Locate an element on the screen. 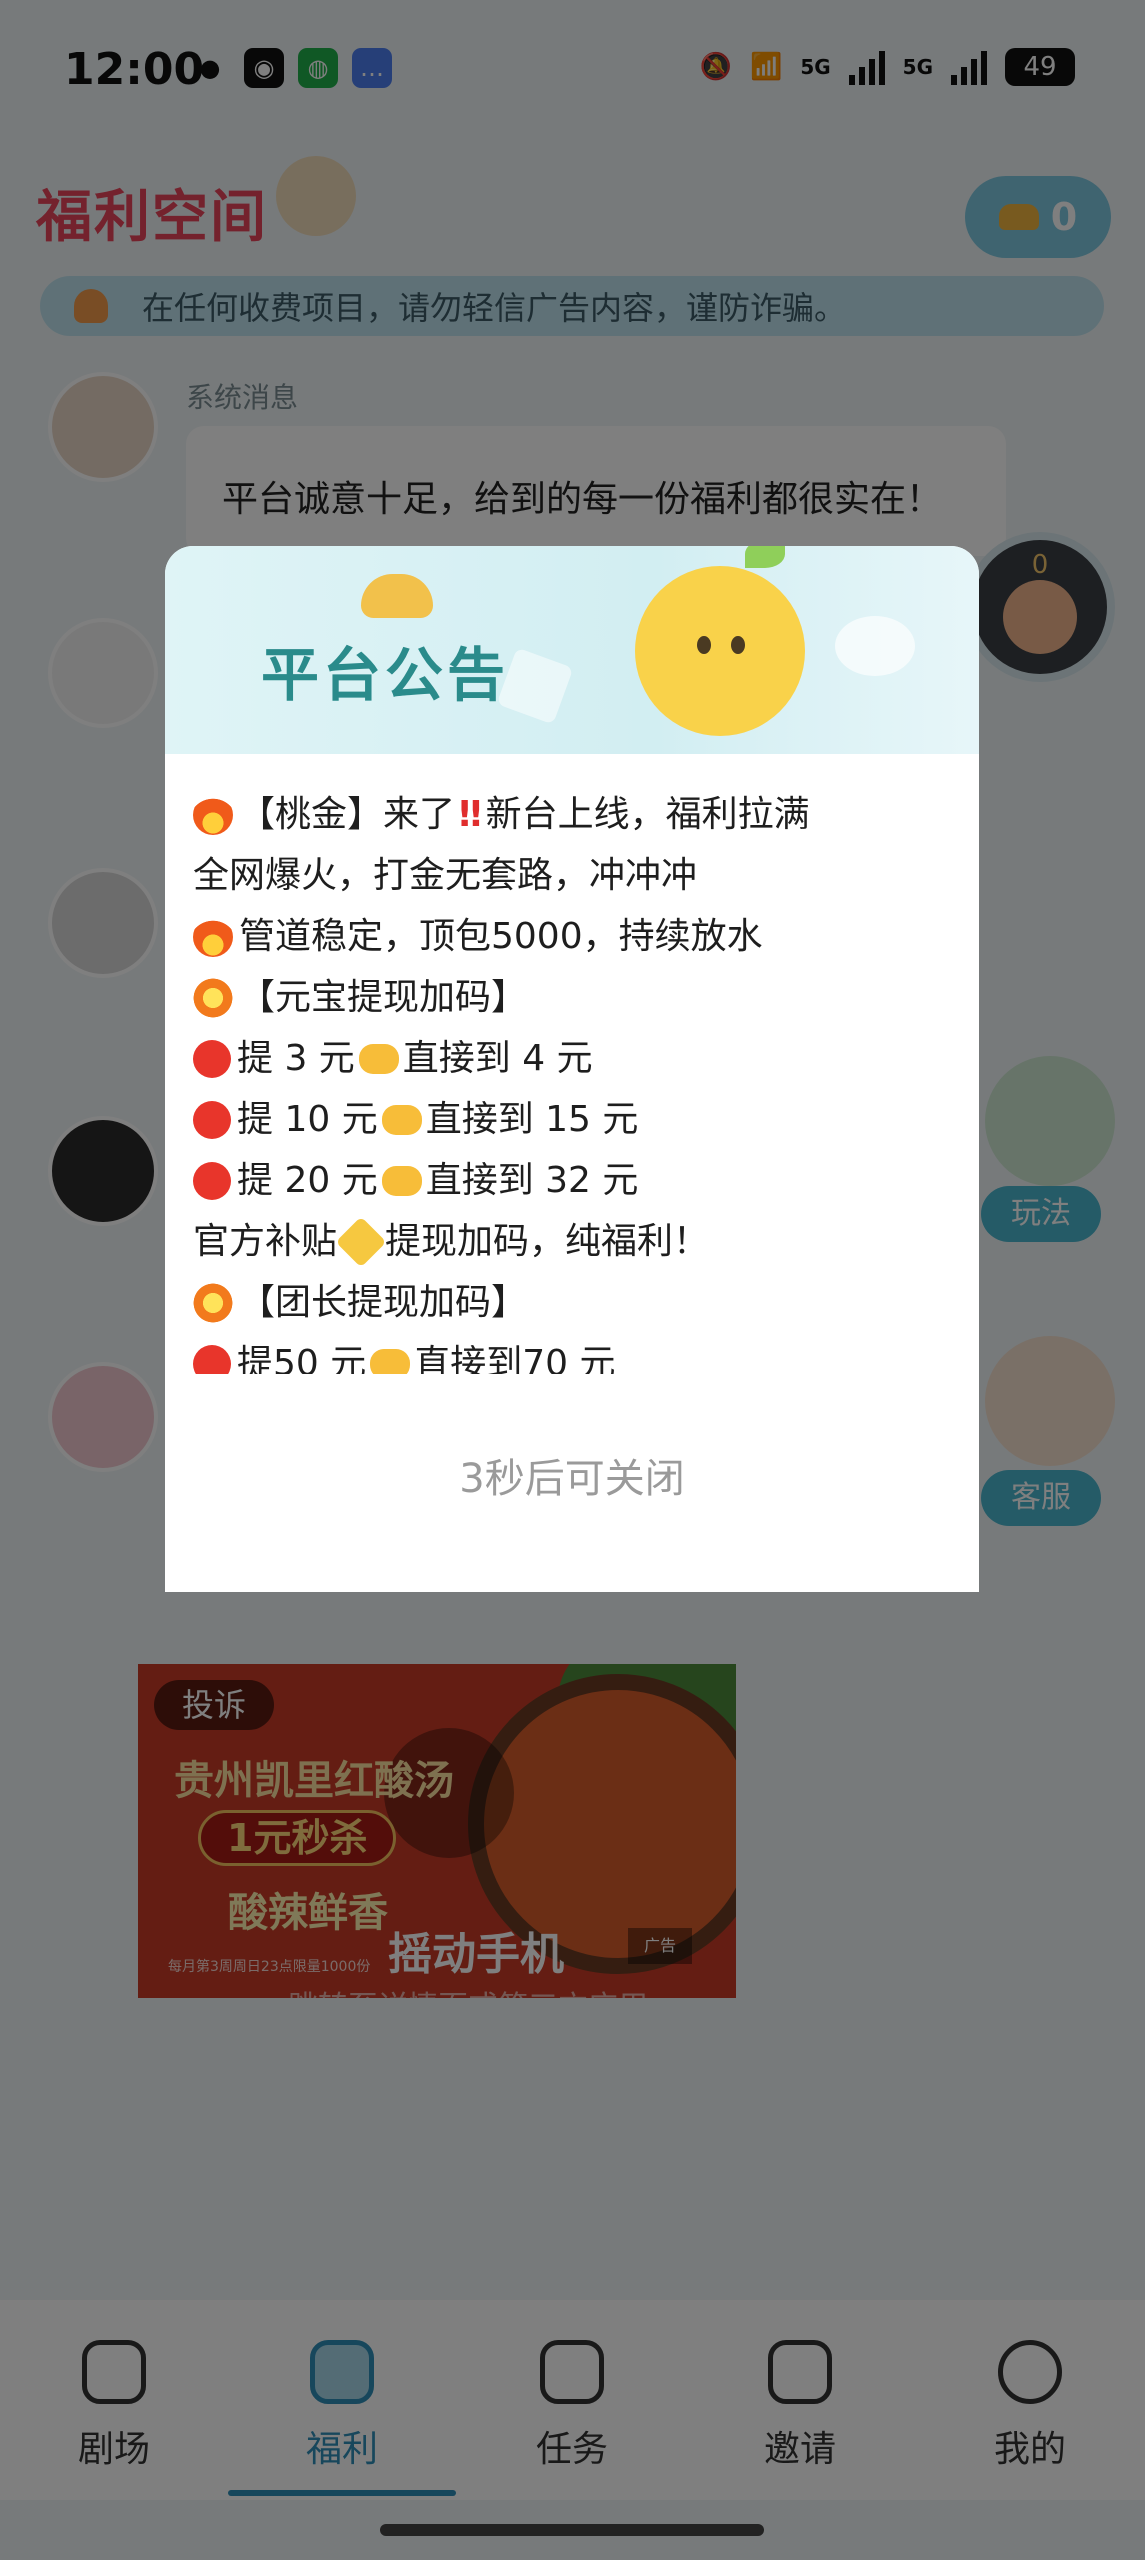 Image resolution: width=1145 pixels, height=2560 pixels. announcement-line: 全网爆火，打金无套路，冲冲冲 is located at coordinates (445, 875).